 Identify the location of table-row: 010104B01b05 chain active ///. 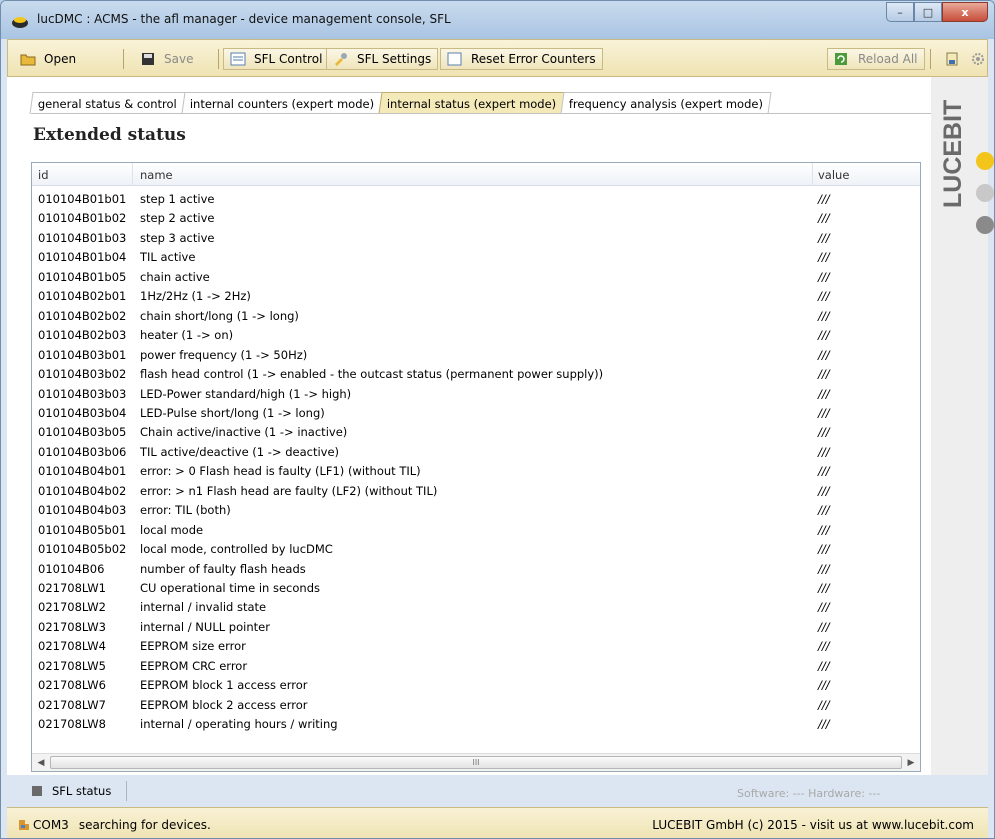
(476, 277).